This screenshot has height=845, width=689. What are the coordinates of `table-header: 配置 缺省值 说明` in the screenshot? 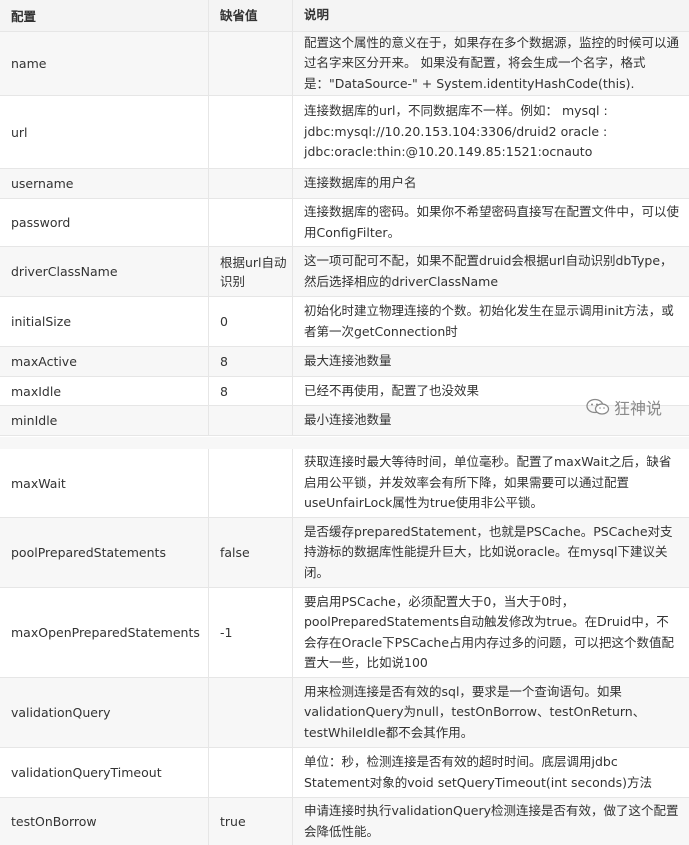 It's located at (344, 16).